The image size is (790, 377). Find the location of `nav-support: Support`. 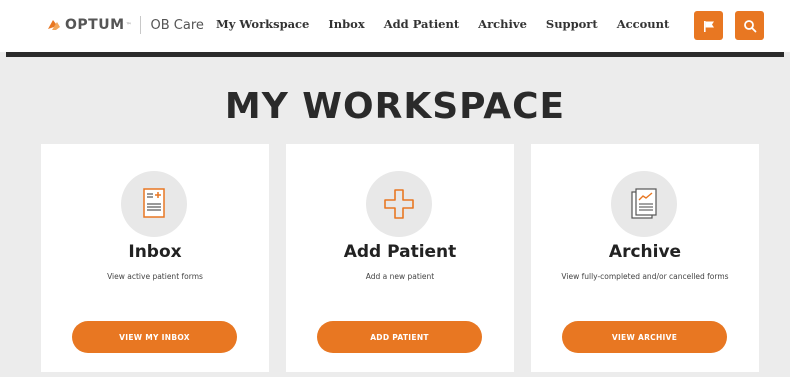

nav-support: Support is located at coordinates (572, 24).